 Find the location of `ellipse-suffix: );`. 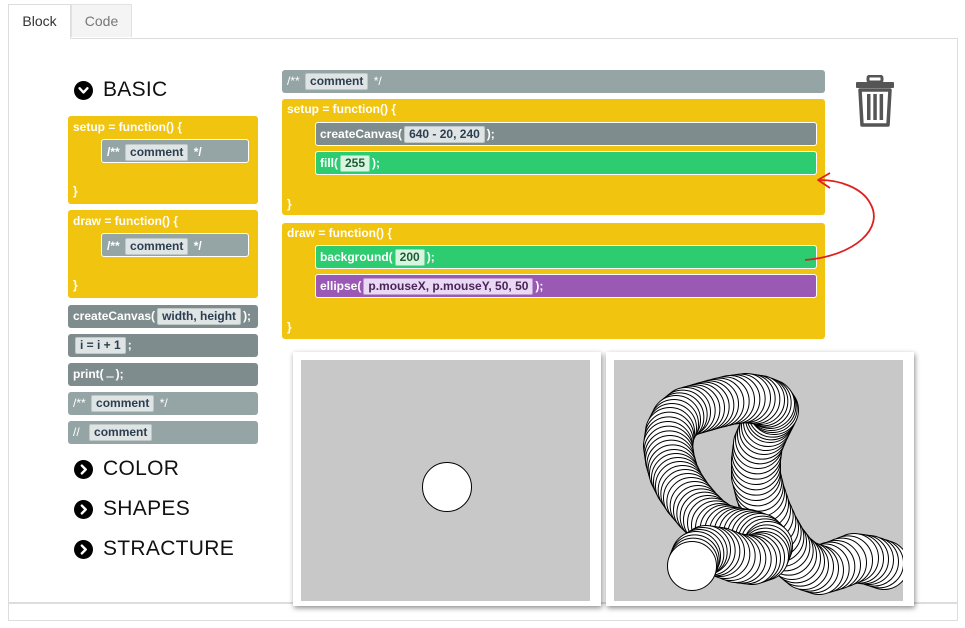

ellipse-suffix: ); is located at coordinates (539, 286).